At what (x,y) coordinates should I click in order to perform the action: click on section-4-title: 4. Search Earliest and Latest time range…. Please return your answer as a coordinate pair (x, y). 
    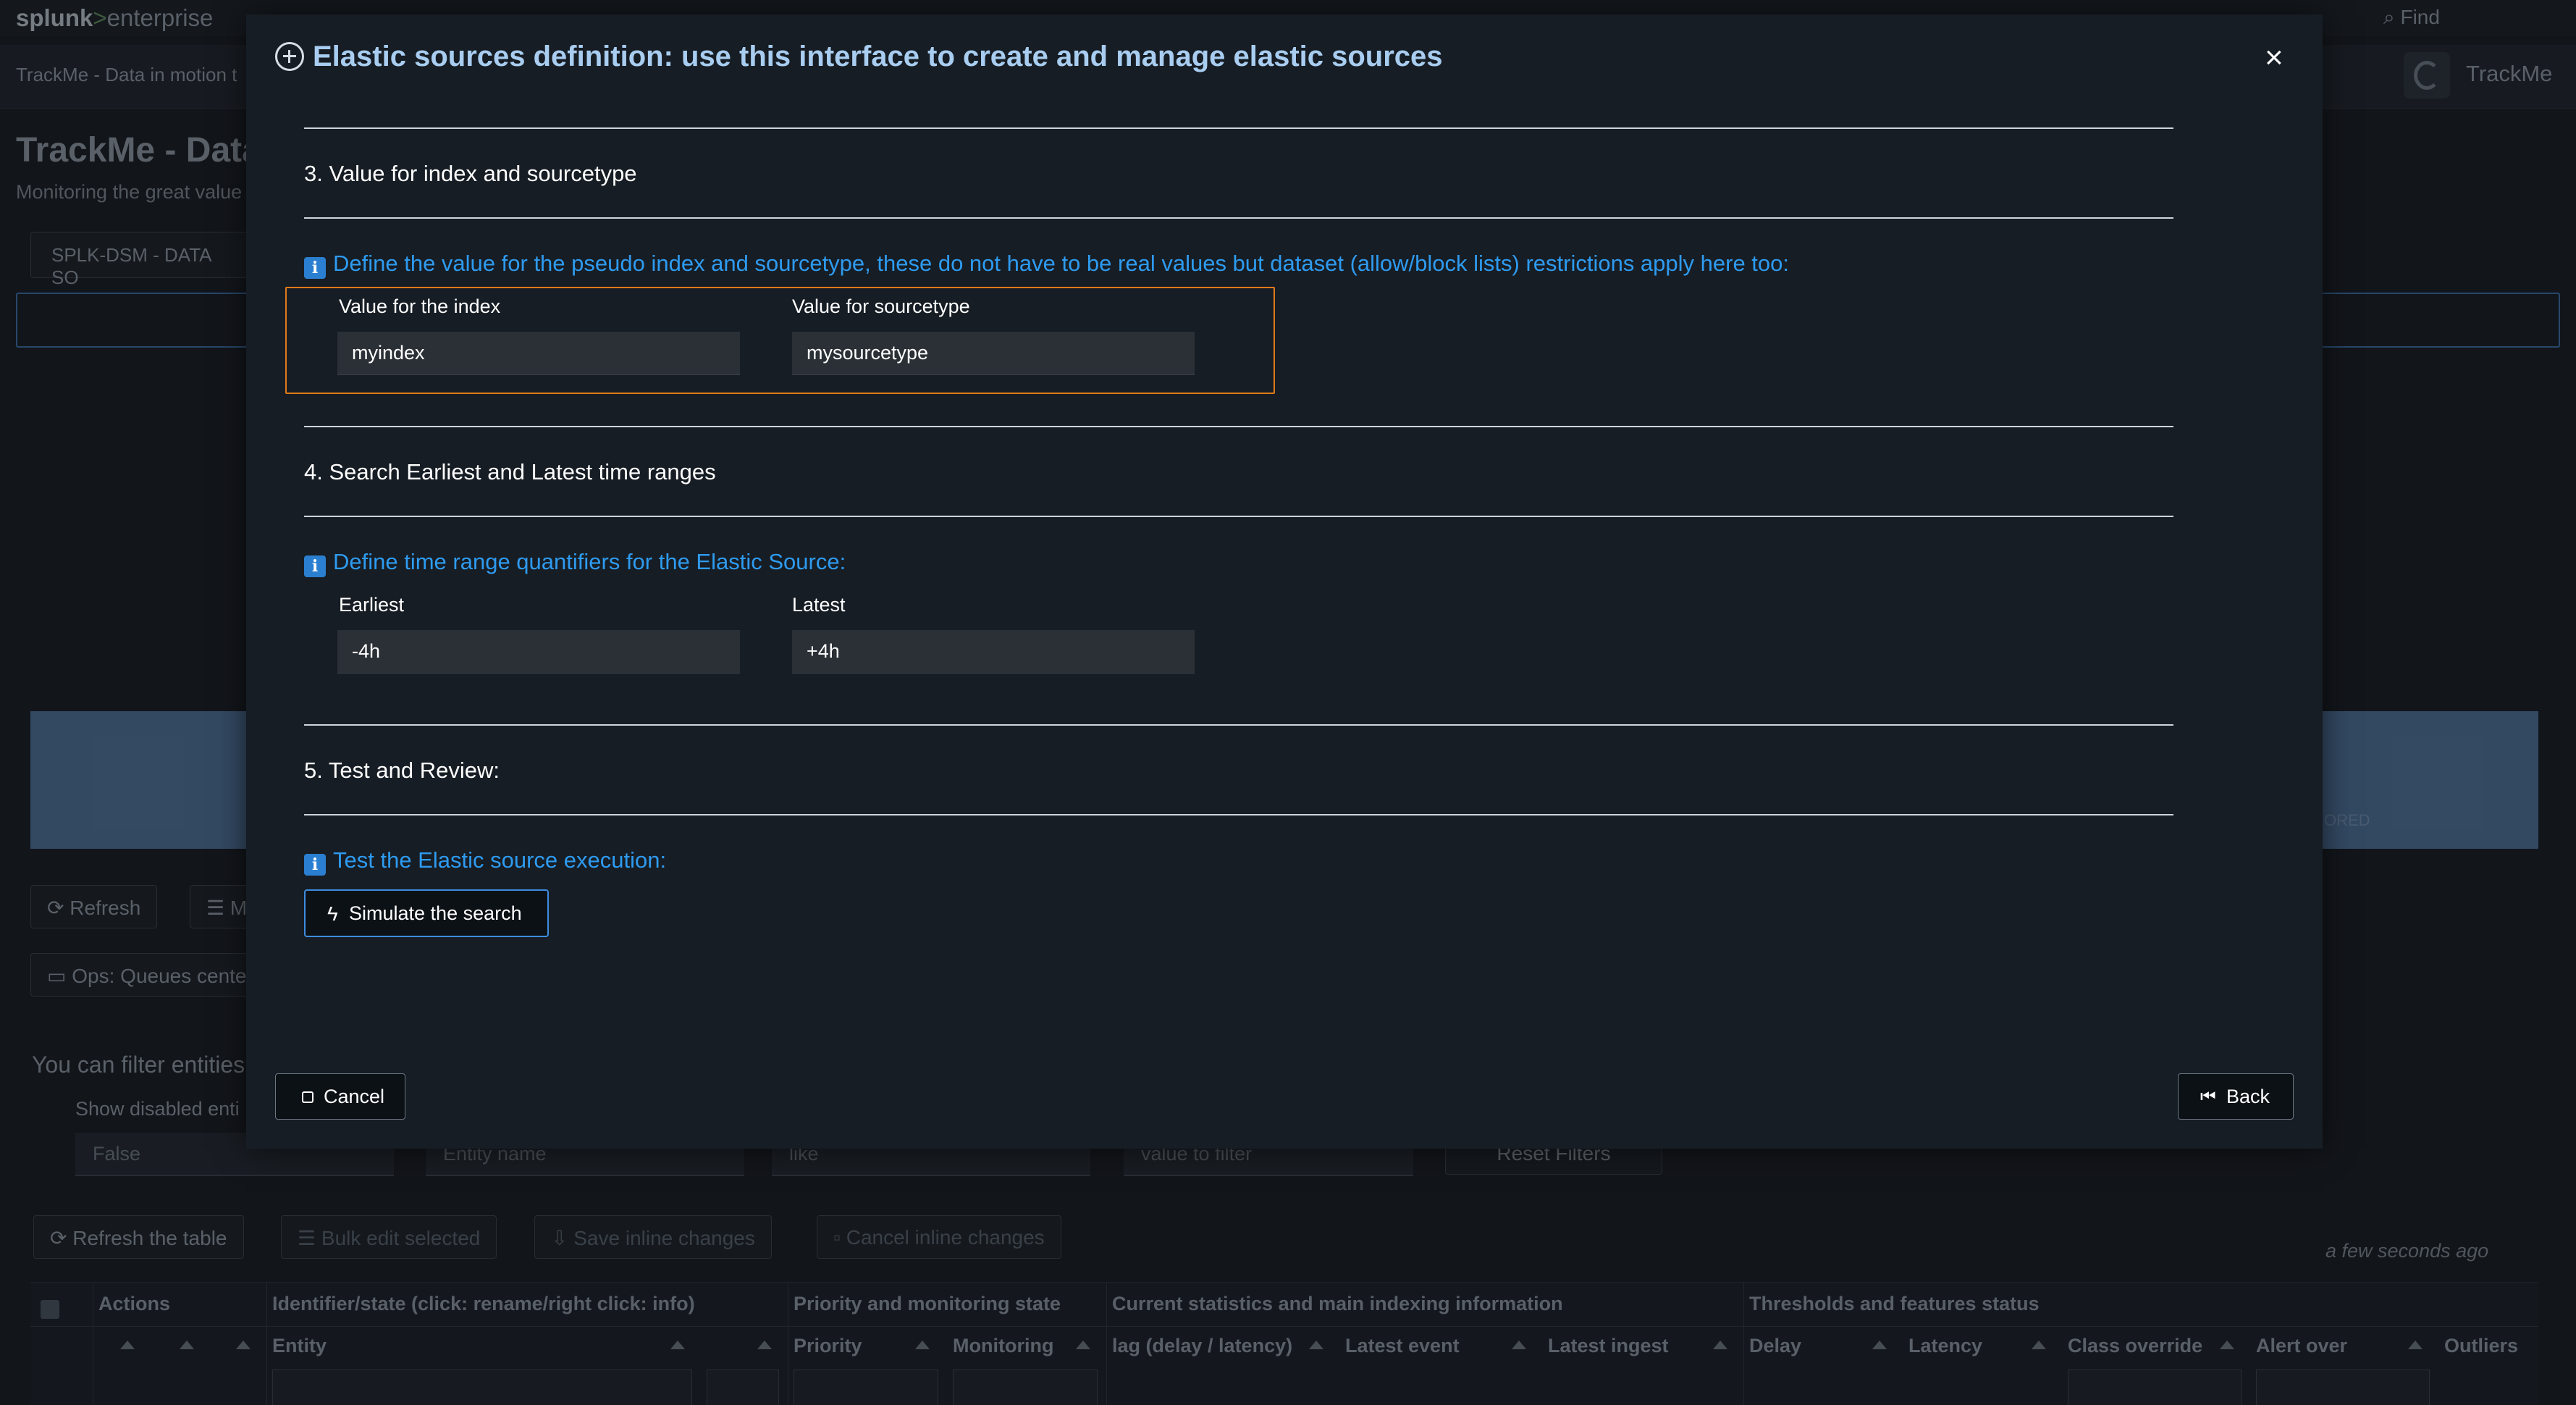
    Looking at the image, I should click on (510, 472).